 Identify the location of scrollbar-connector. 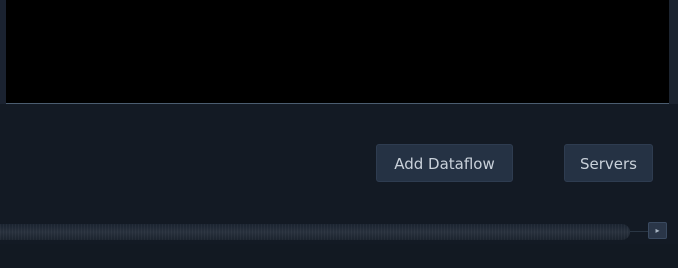
(639, 231).